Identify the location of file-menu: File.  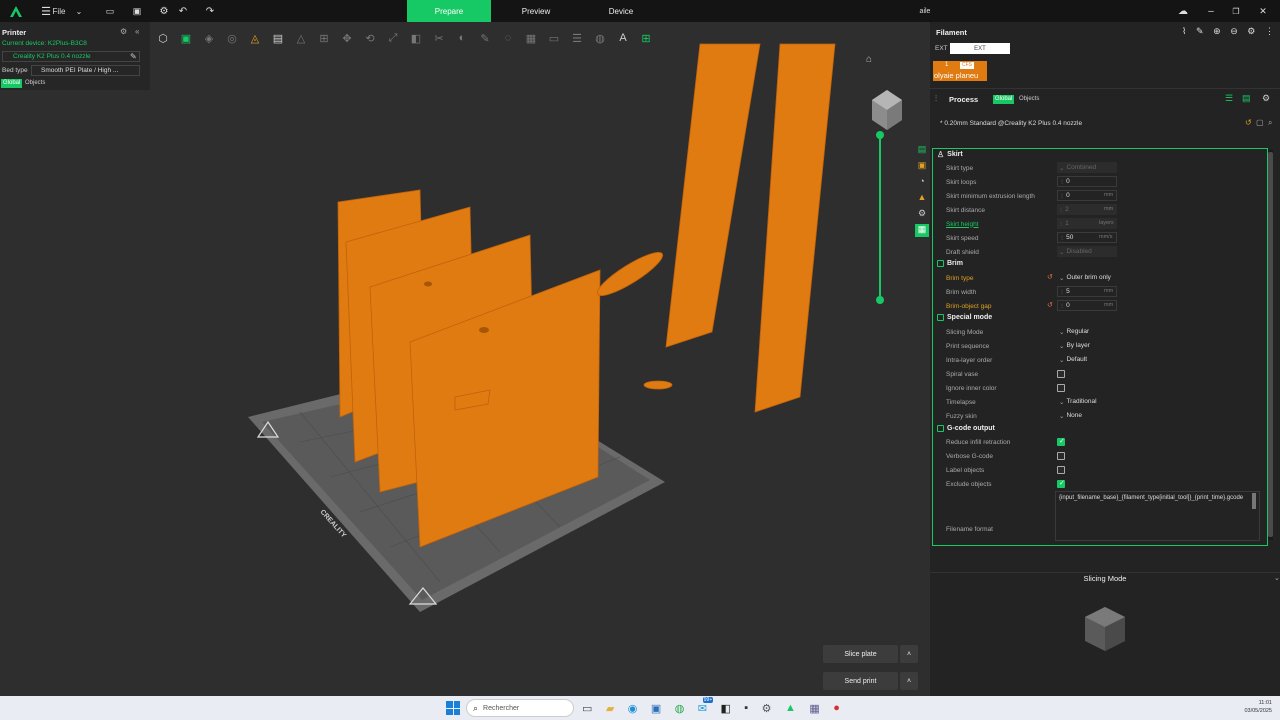
(59, 11).